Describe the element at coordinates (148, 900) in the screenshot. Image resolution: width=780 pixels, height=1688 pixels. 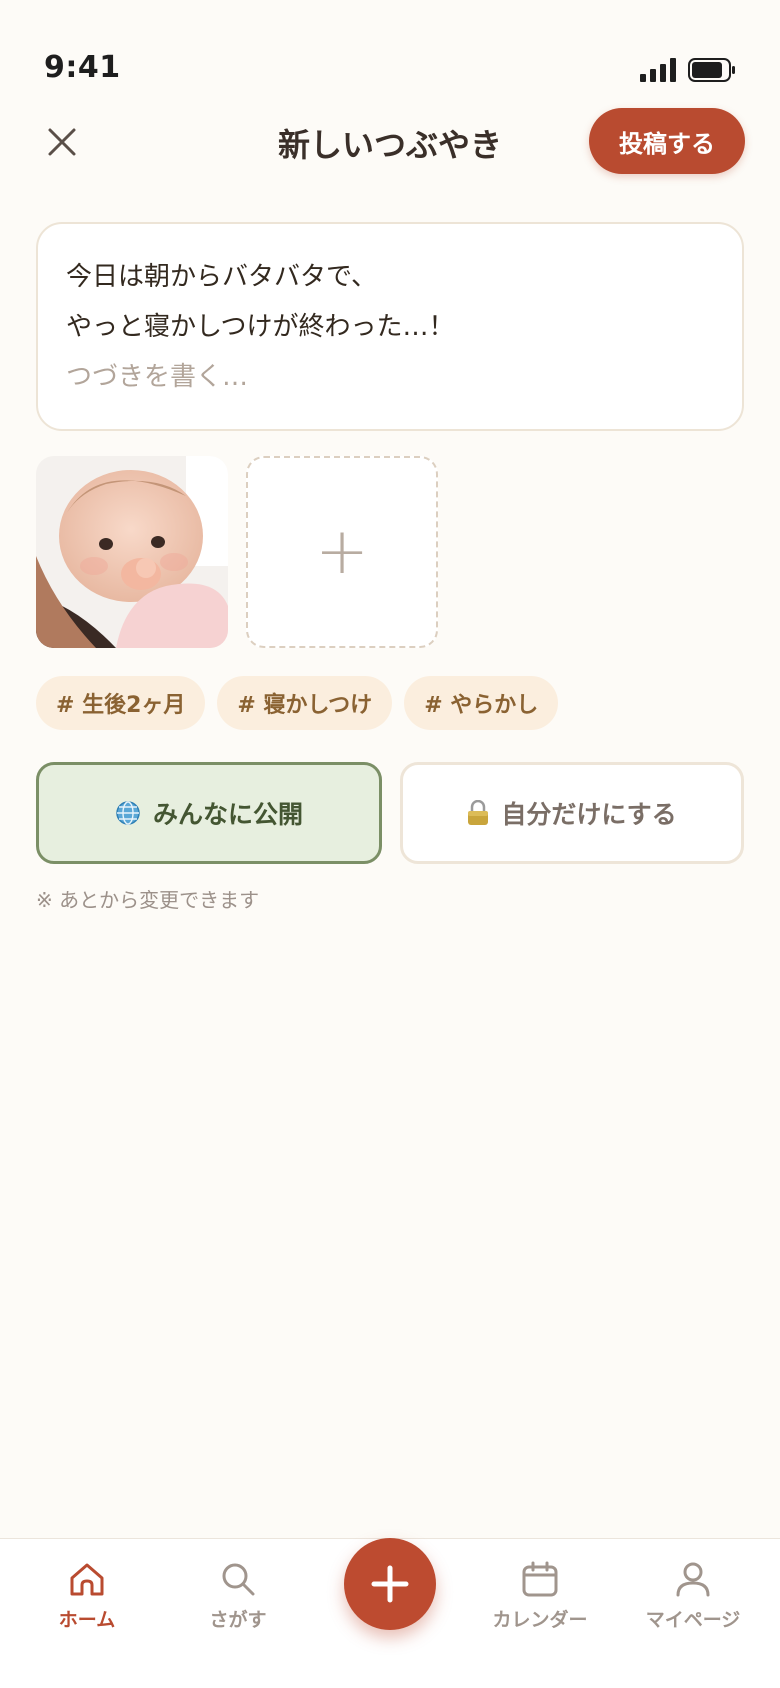
I see `visibility-note: ※ あとから変更できます` at that location.